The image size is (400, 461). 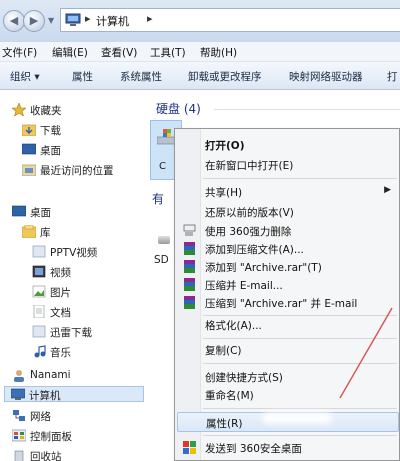 I want to click on ctx-open-new-window: 在新窗口中打开(E), so click(x=288, y=165).